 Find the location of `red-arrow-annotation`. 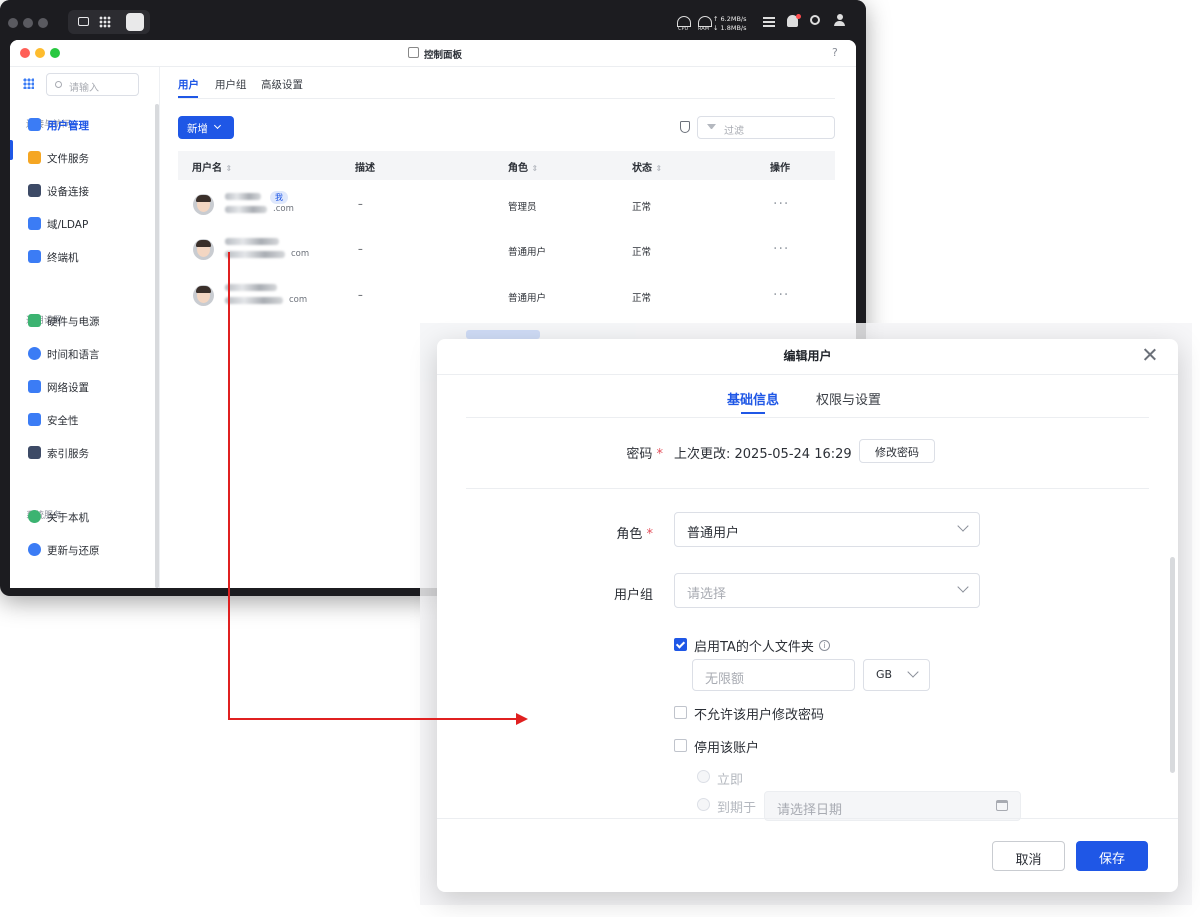

red-arrow-annotation is located at coordinates (378, 488).